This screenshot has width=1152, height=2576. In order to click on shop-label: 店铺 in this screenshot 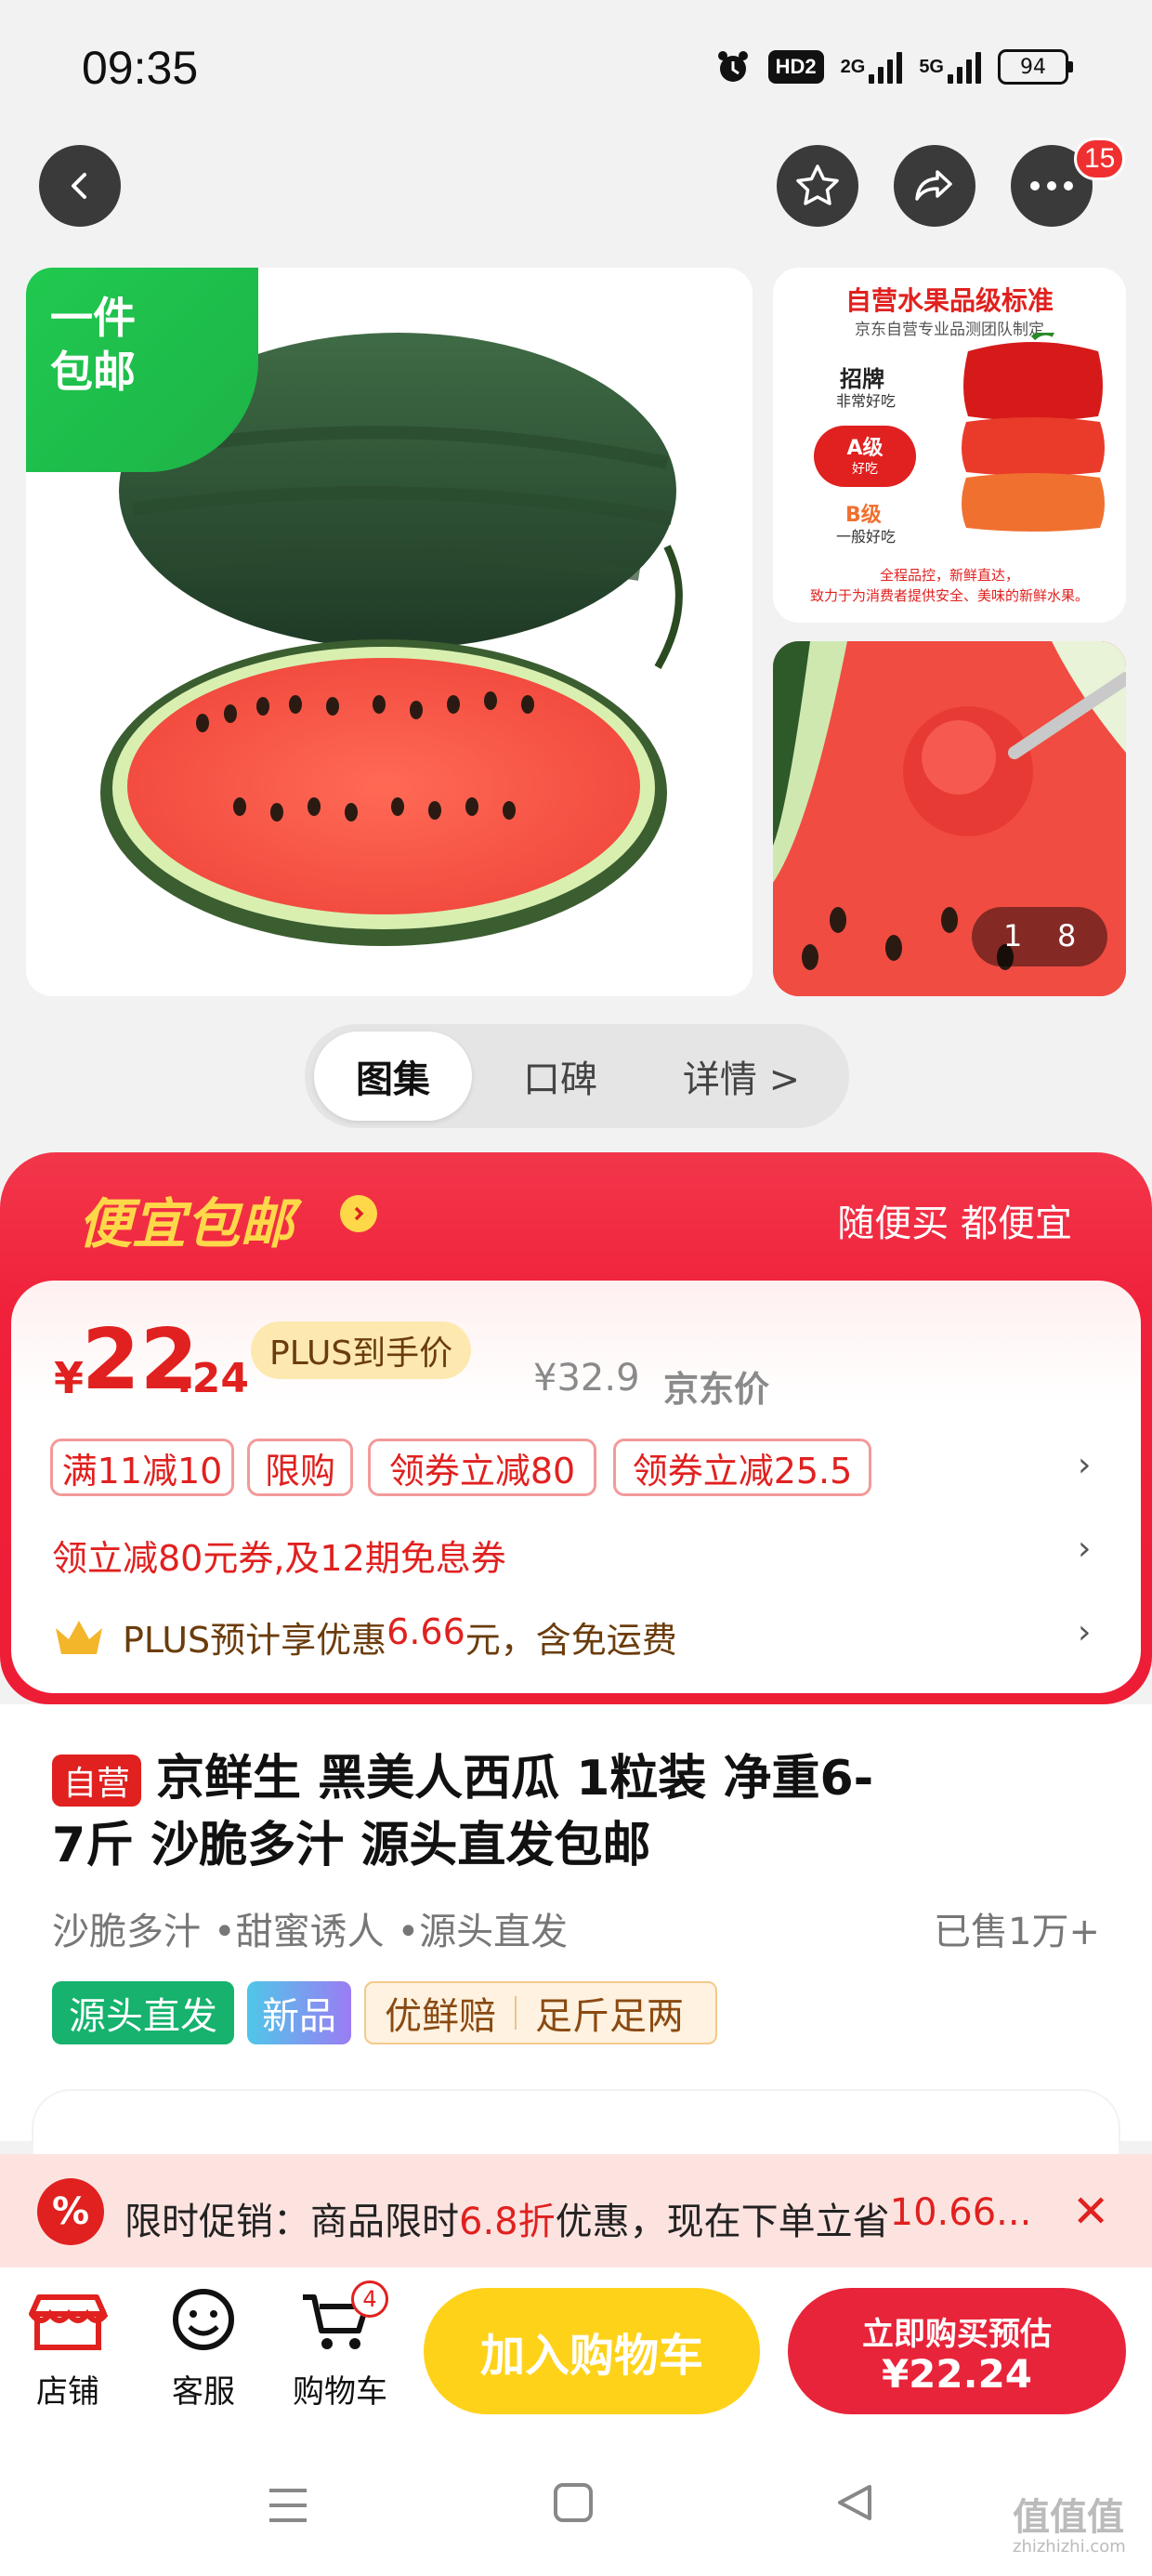, I will do `click(67, 2392)`.